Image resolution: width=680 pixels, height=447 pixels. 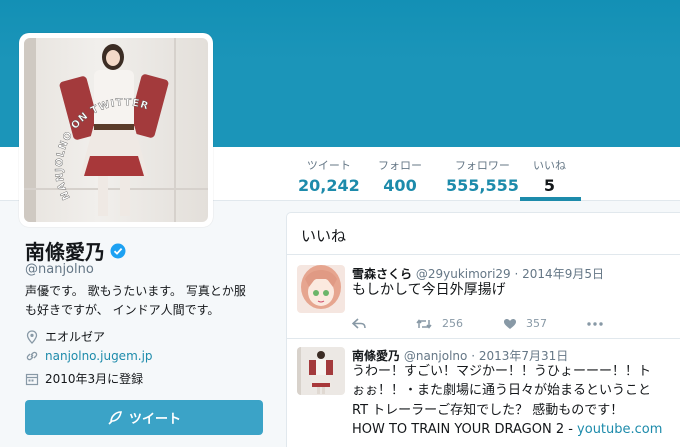 I want to click on stat-followers: フォロワー 555,555, so click(x=482, y=176).